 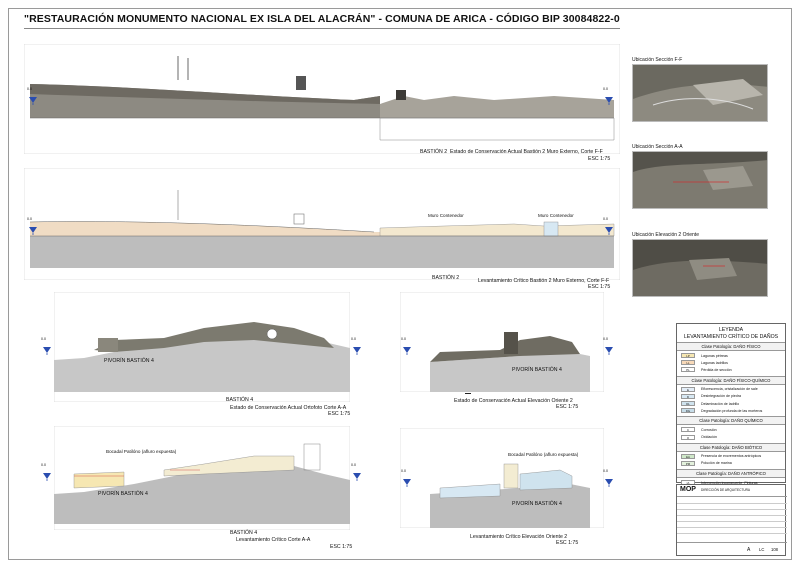 What do you see at coordinates (714, 355) in the screenshot?
I see `legend-row-label: Lagunas pétreas` at bounding box center [714, 355].